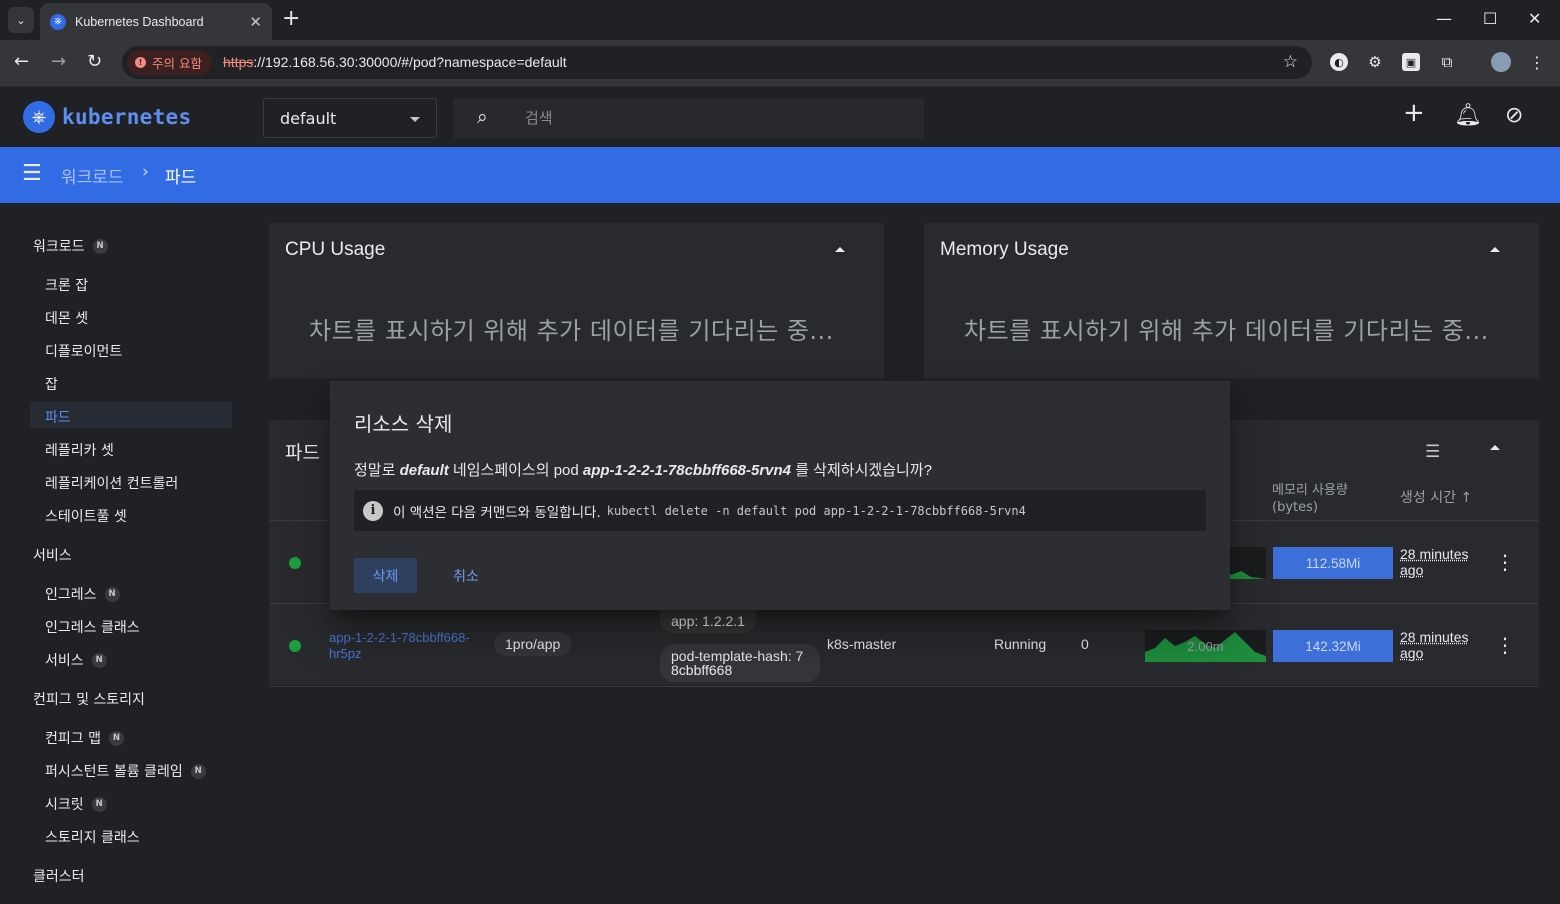 This screenshot has height=904, width=1560. Describe the element at coordinates (466, 575) in the screenshot. I see `cancel-button: 취소` at that location.